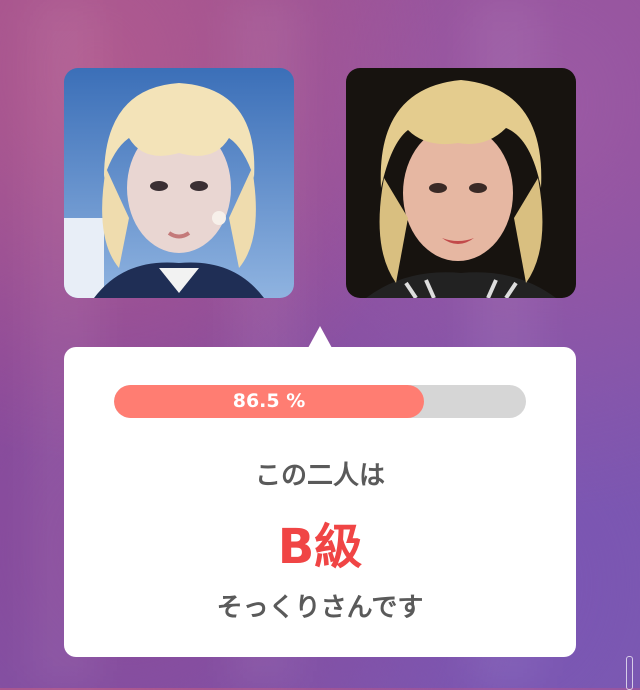  What do you see at coordinates (179, 183) in the screenshot?
I see `face-photo-left` at bounding box center [179, 183].